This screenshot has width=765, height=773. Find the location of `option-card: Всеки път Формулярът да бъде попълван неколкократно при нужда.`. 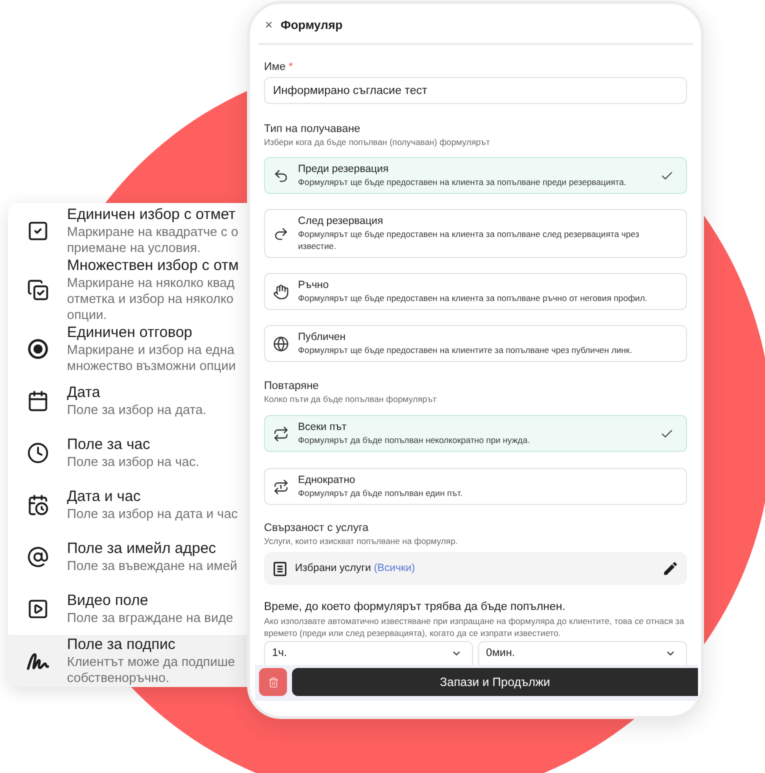

option-card: Всеки път Формулярът да бъде попълван неколкократно при нужда. is located at coordinates (475, 433).